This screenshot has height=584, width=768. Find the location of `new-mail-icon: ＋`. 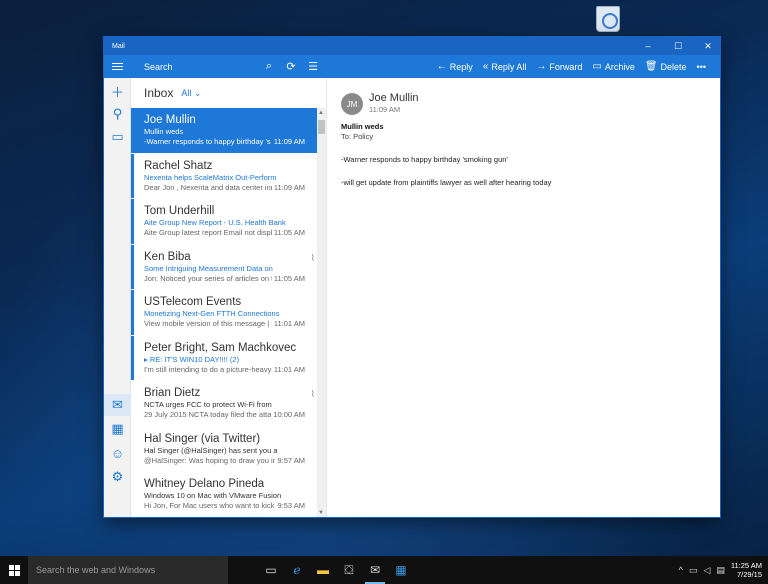

new-mail-icon: ＋ is located at coordinates (117, 91).